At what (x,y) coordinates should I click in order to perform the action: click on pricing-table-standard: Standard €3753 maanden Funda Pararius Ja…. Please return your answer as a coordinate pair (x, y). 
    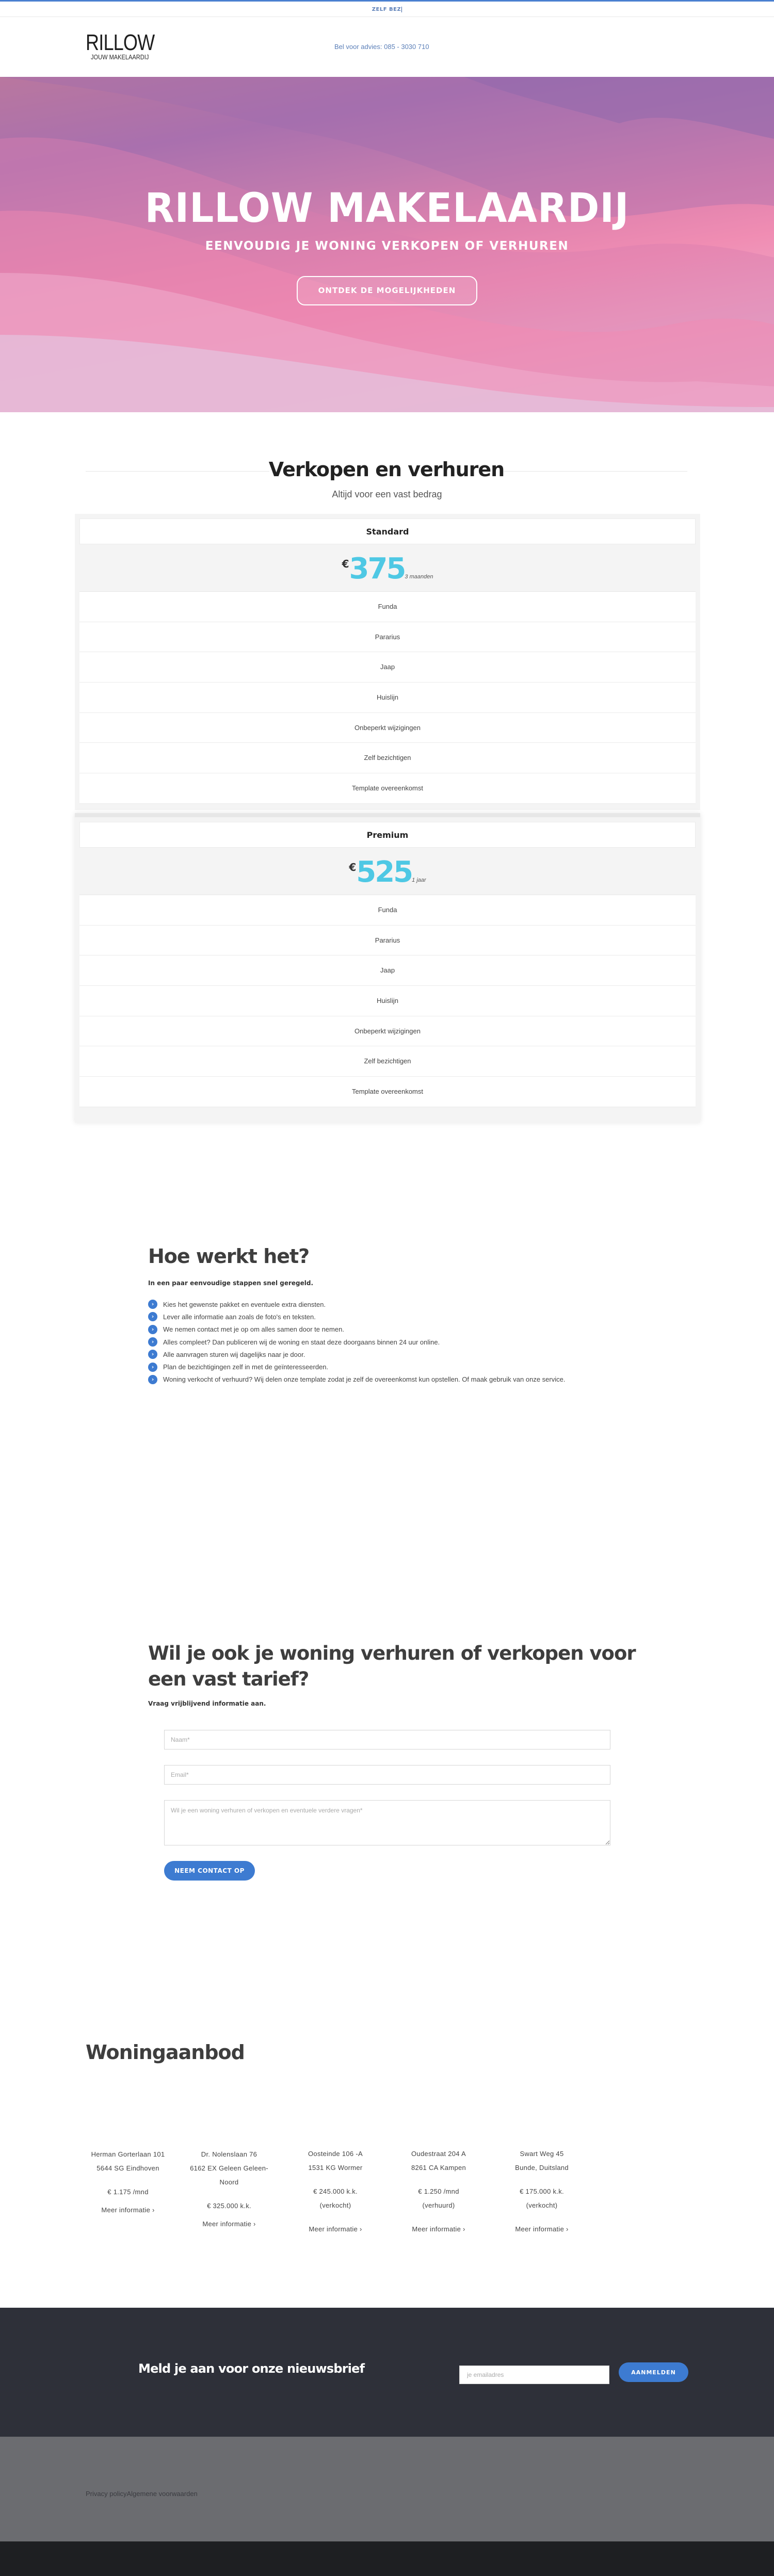
    Looking at the image, I should click on (387, 662).